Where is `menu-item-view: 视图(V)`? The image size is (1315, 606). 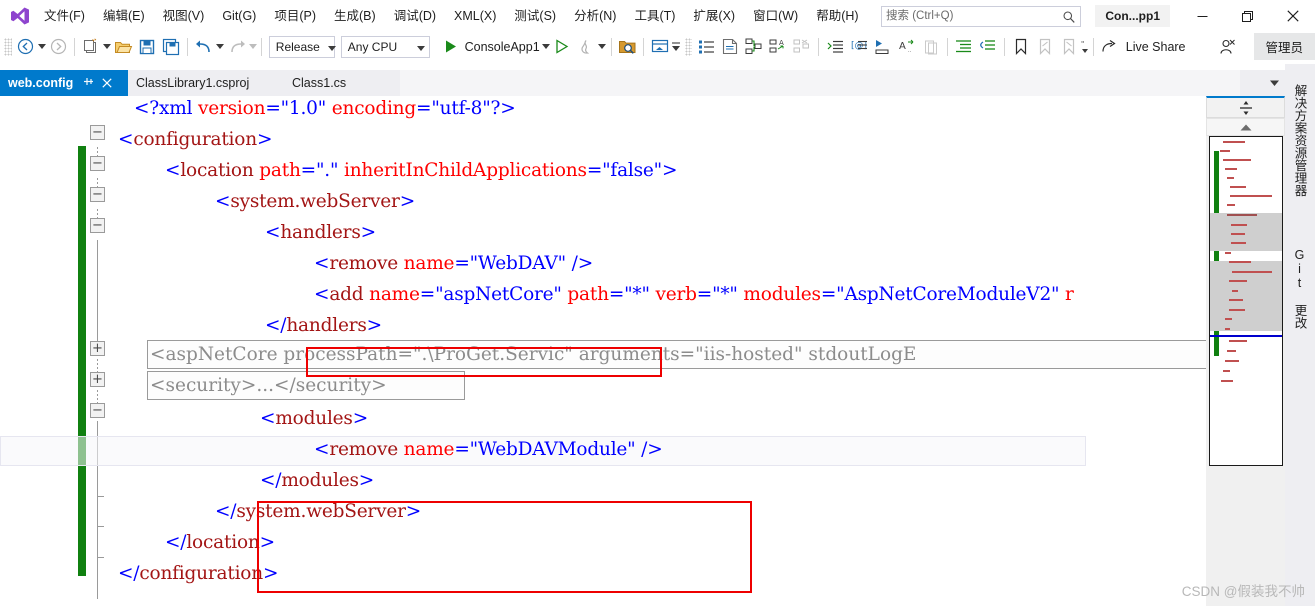
menu-item-view: 视图(V) is located at coordinates (184, 16).